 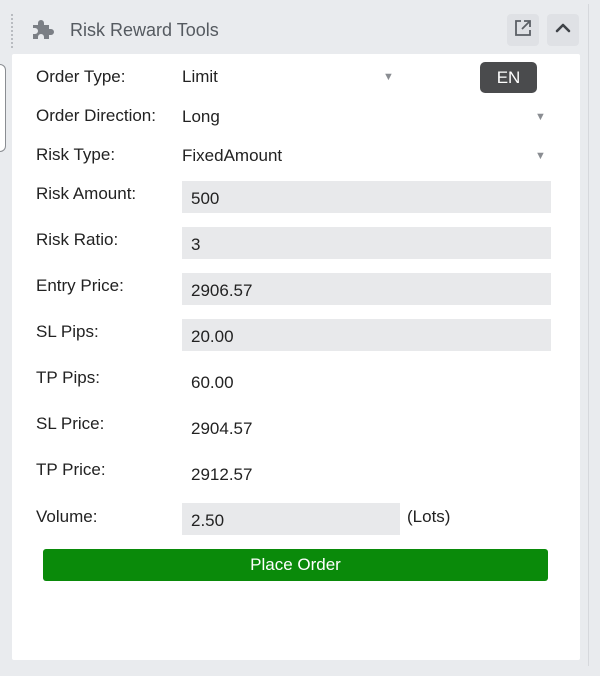 I want to click on external-link-icon, so click(x=523, y=30).